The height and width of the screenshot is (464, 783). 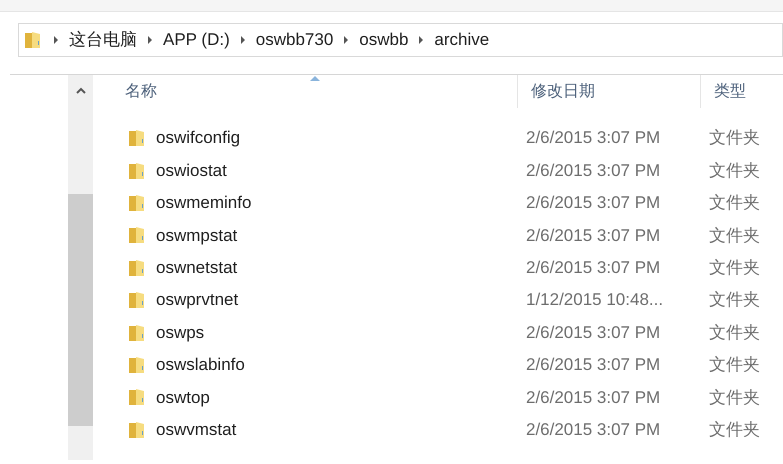 What do you see at coordinates (191, 171) in the screenshot?
I see `file-name: oswiostat` at bounding box center [191, 171].